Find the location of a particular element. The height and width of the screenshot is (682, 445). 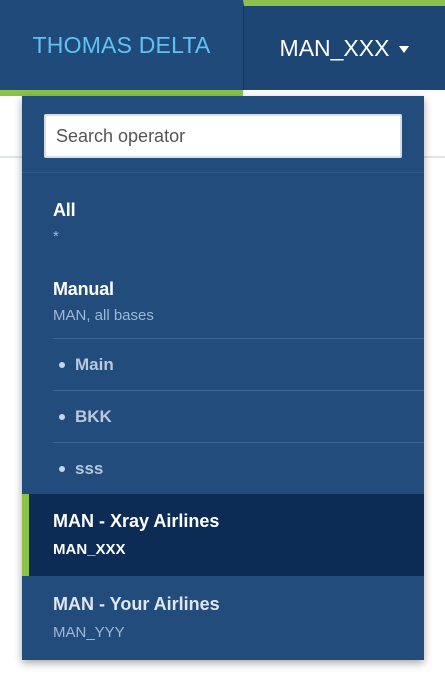

item-subtitle: MAN_XXX is located at coordinates (89, 549).